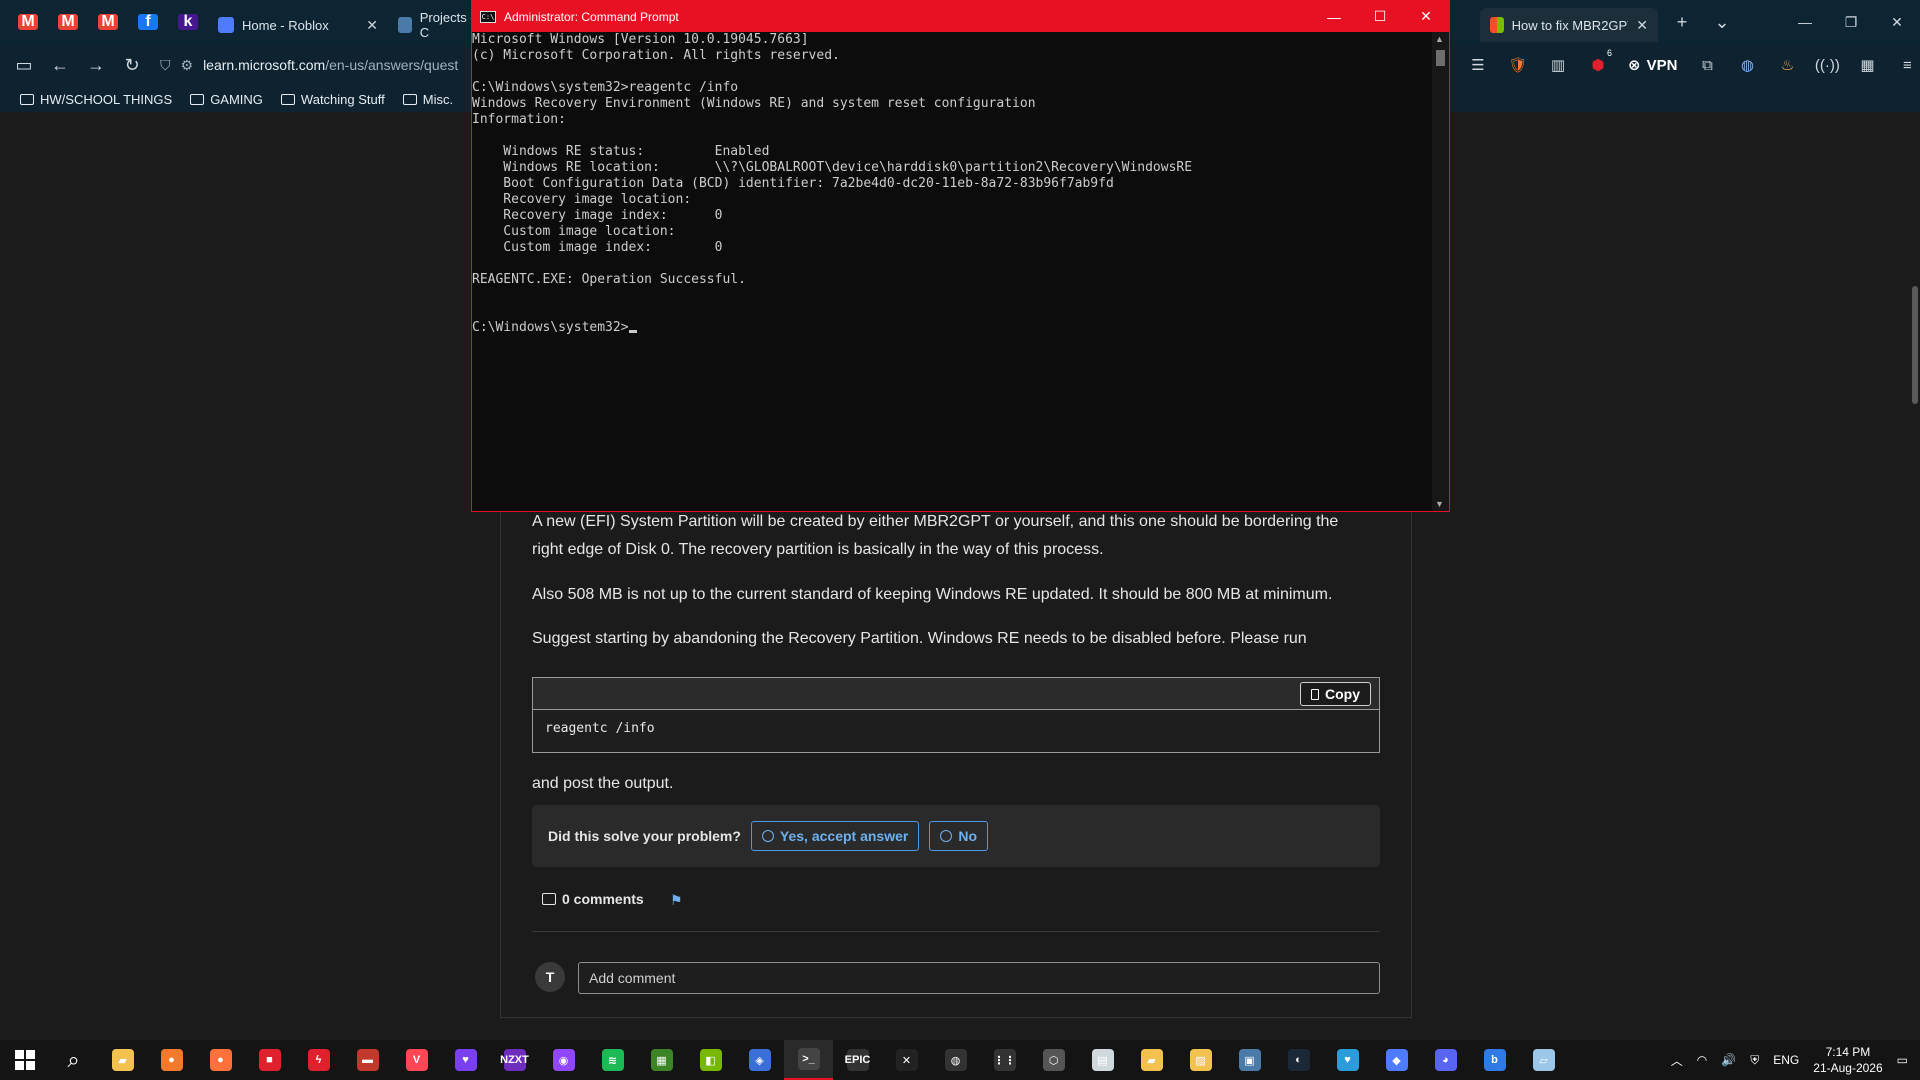  What do you see at coordinates (1518, 65) in the screenshot?
I see `brave-shields-icon: 🛡` at bounding box center [1518, 65].